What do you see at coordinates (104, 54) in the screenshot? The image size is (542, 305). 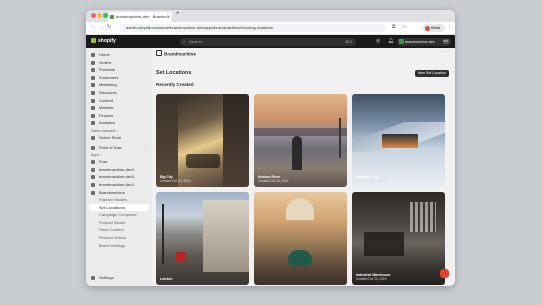 I see `sidebar-item-label: Home` at bounding box center [104, 54].